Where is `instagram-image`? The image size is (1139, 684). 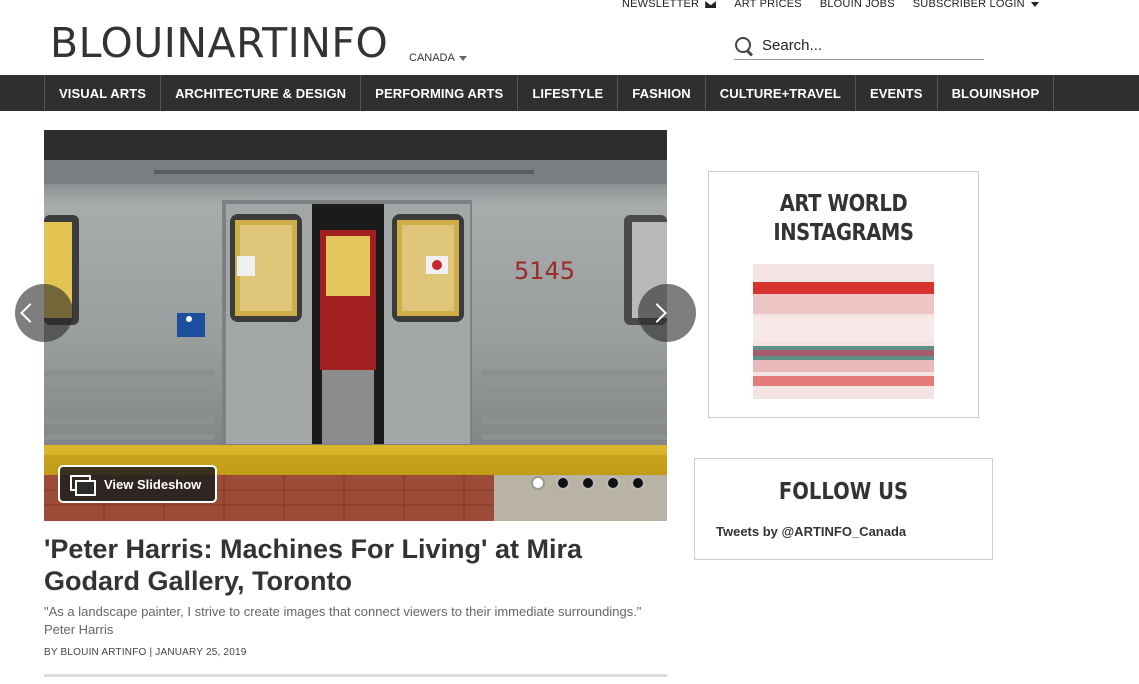 instagram-image is located at coordinates (843, 331).